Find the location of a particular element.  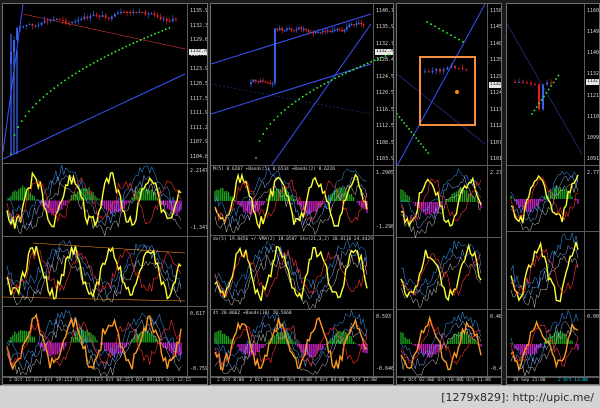

price-tick-label: 1123.90 is located at coordinates (199, 69).